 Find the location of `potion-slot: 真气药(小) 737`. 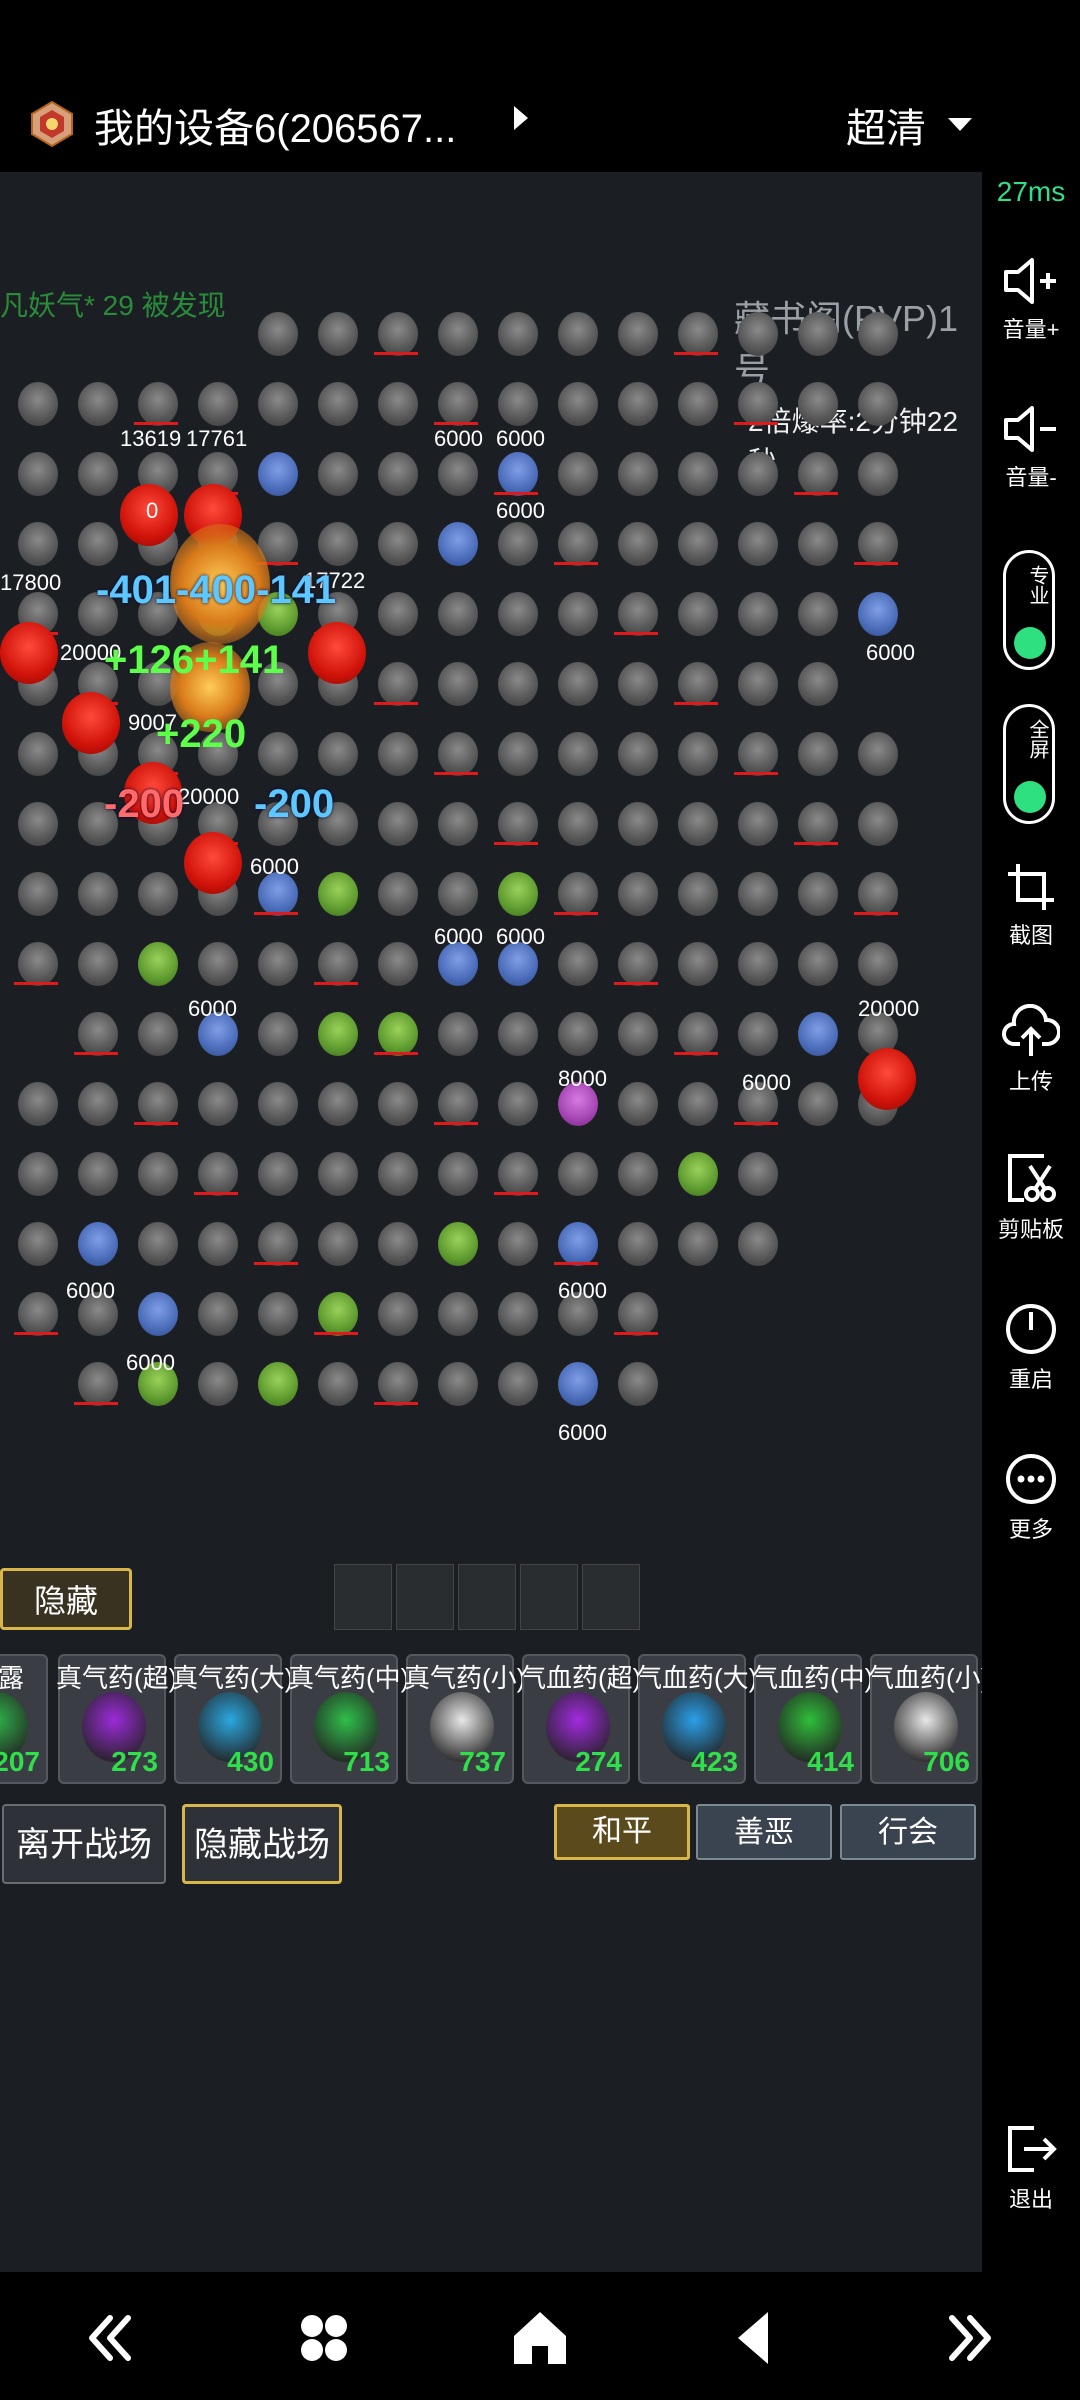

potion-slot: 真气药(小) 737 is located at coordinates (464, 1719).